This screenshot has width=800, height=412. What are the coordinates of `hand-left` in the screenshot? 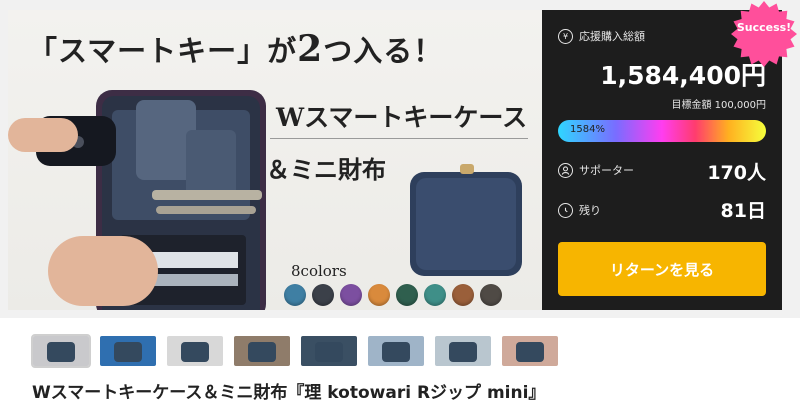 It's located at (43, 135).